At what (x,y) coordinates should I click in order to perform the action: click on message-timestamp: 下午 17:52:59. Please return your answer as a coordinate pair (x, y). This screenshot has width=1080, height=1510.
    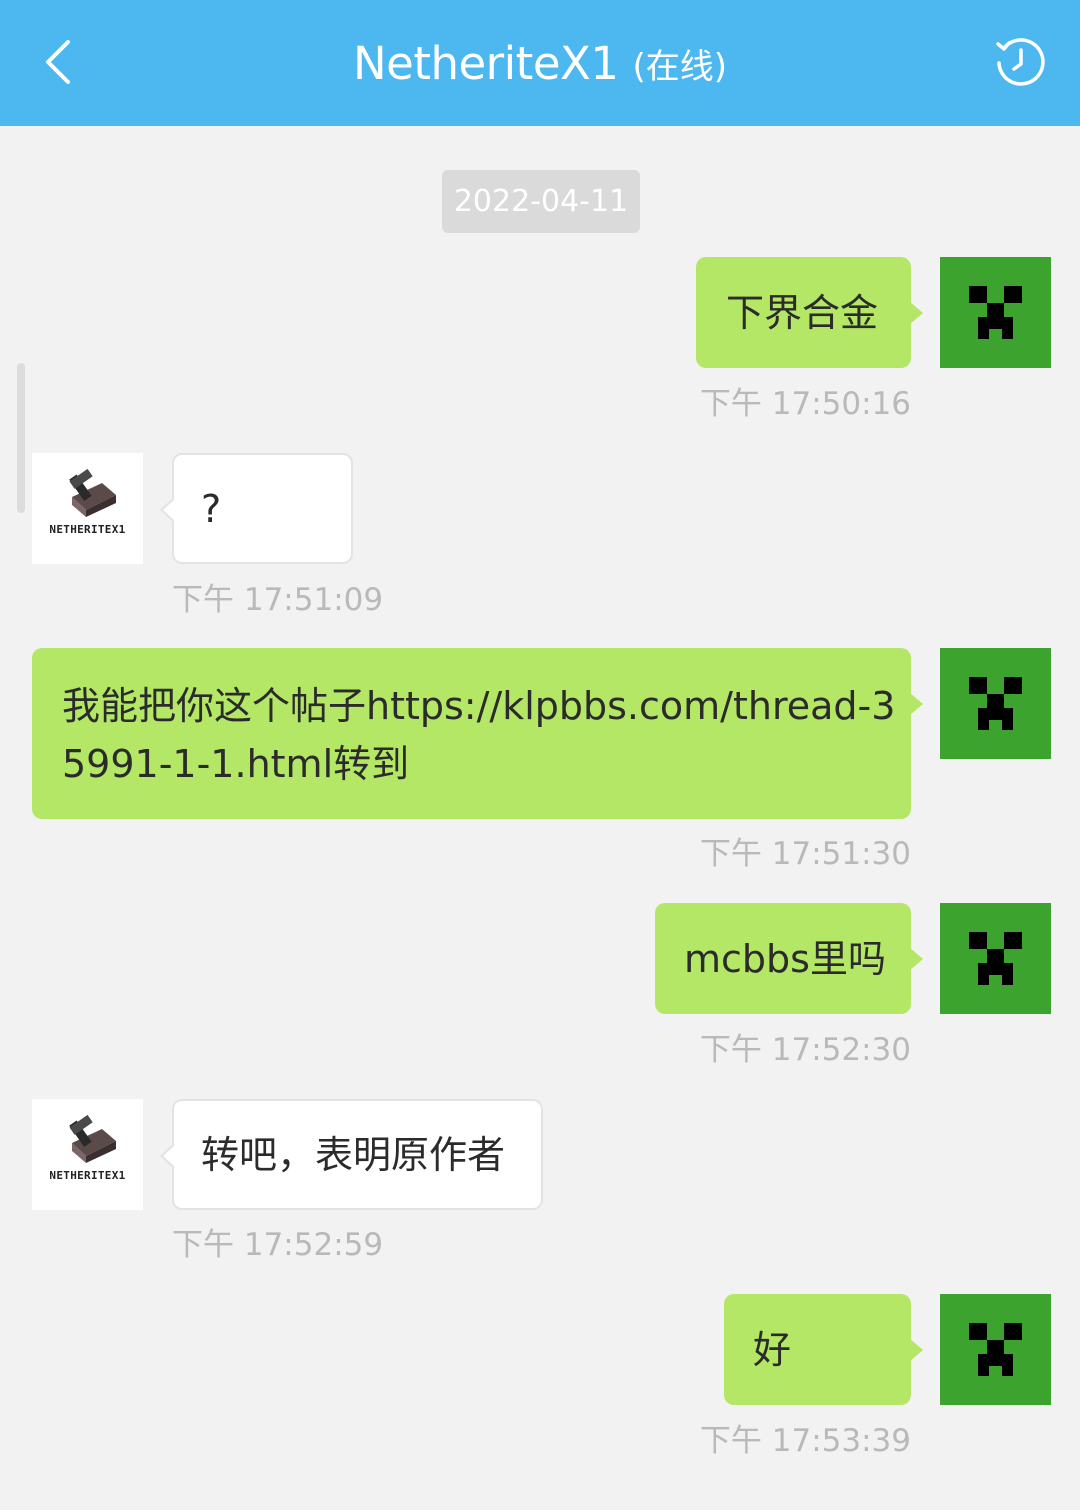
    Looking at the image, I should click on (278, 1245).